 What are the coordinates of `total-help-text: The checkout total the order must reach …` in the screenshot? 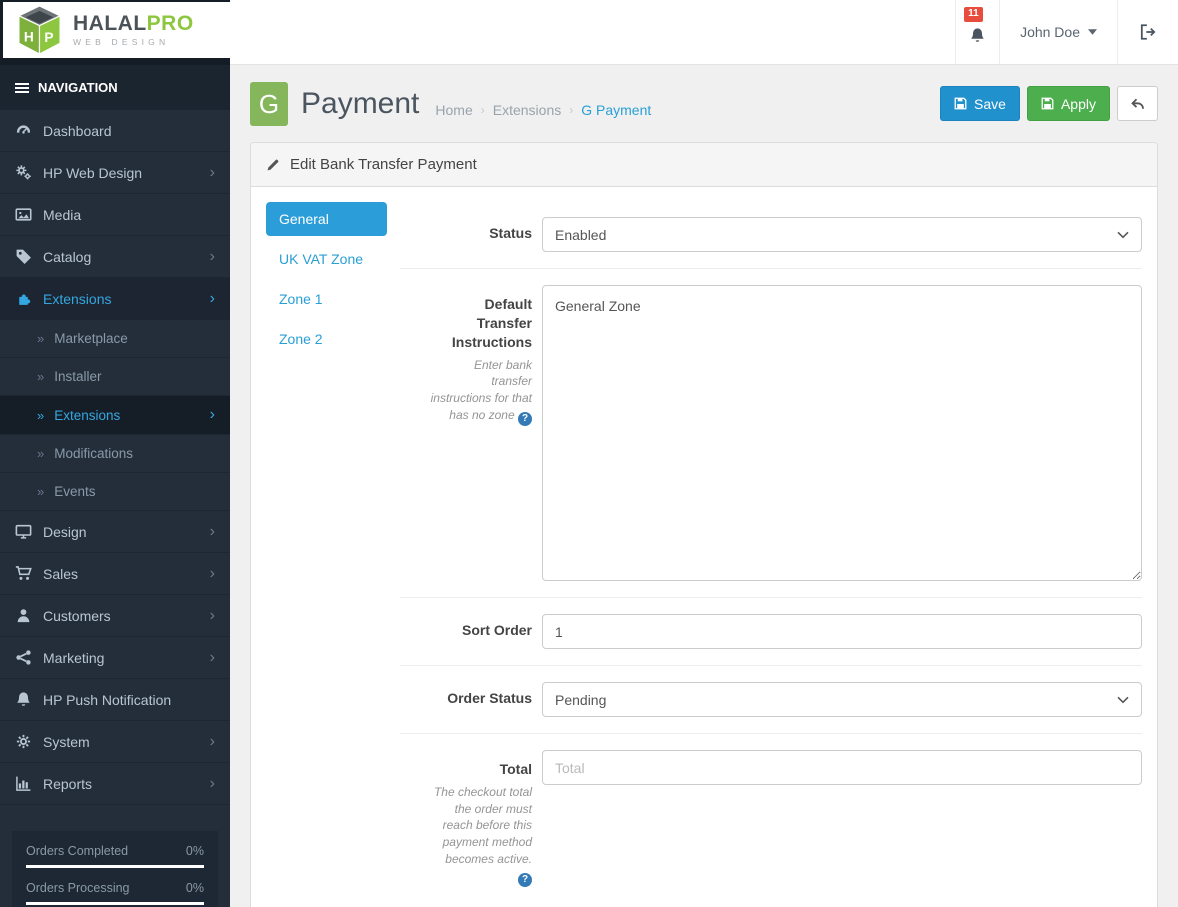 It's located at (482, 835).